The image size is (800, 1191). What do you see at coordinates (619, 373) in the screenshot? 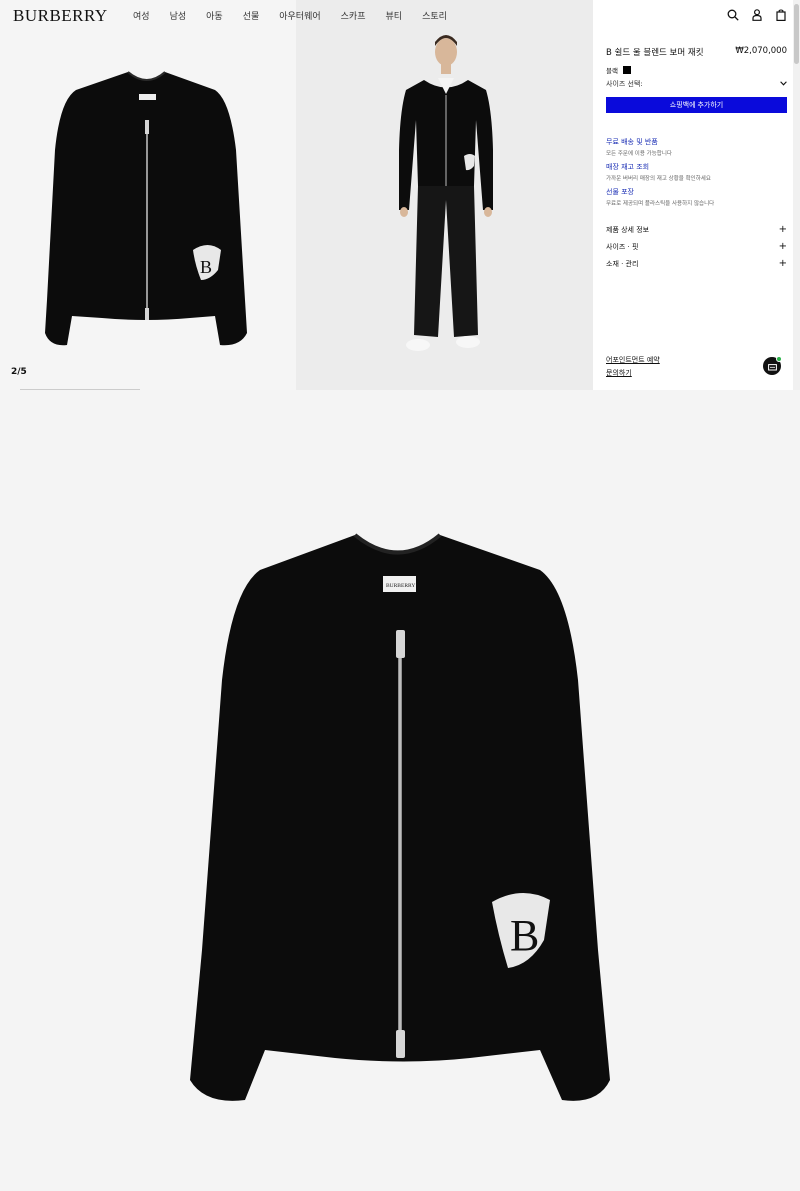
I see `inquiry-link: 문의하기` at bounding box center [619, 373].